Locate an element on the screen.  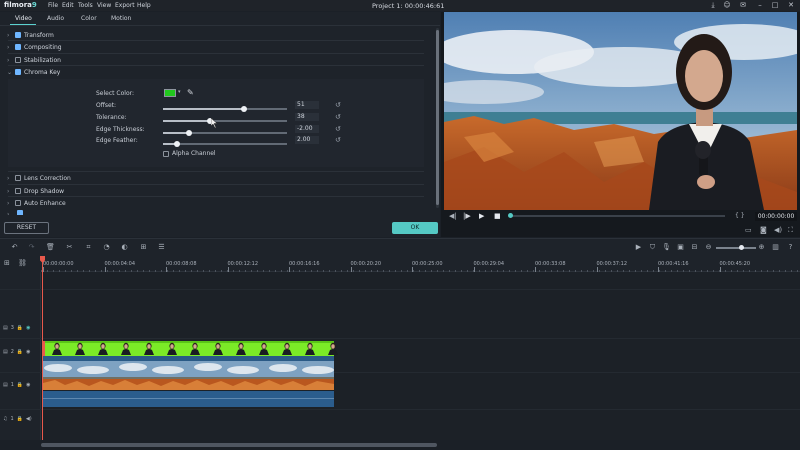
reset-tolerance-icon: ↺ is located at coordinates (339, 117).